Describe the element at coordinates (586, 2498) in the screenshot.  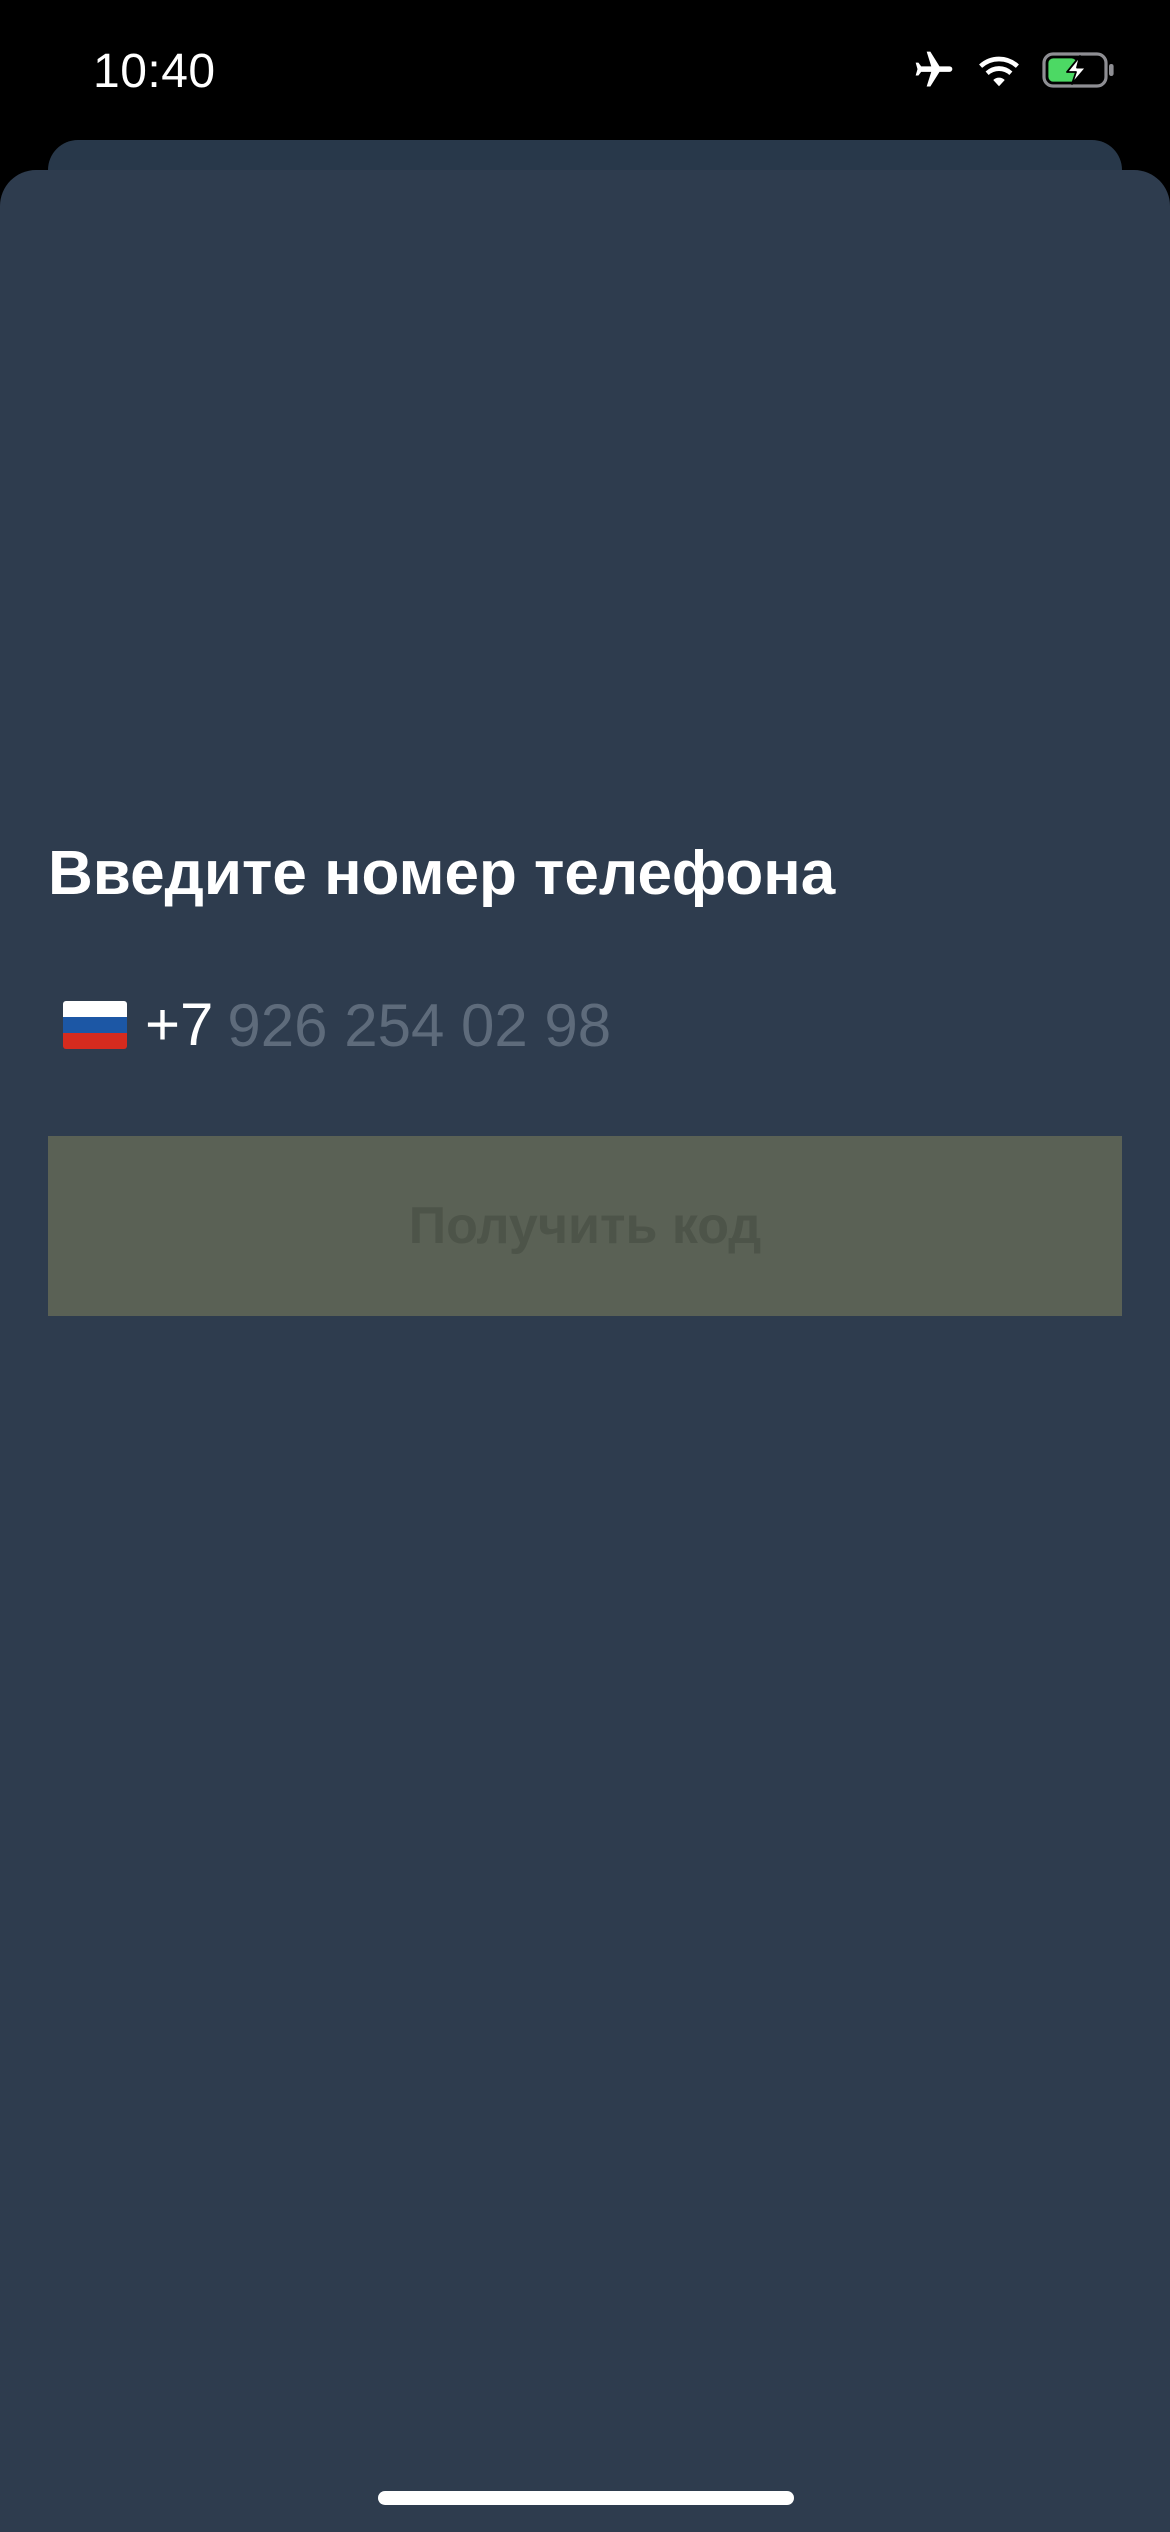
I see `home-indicator` at that location.